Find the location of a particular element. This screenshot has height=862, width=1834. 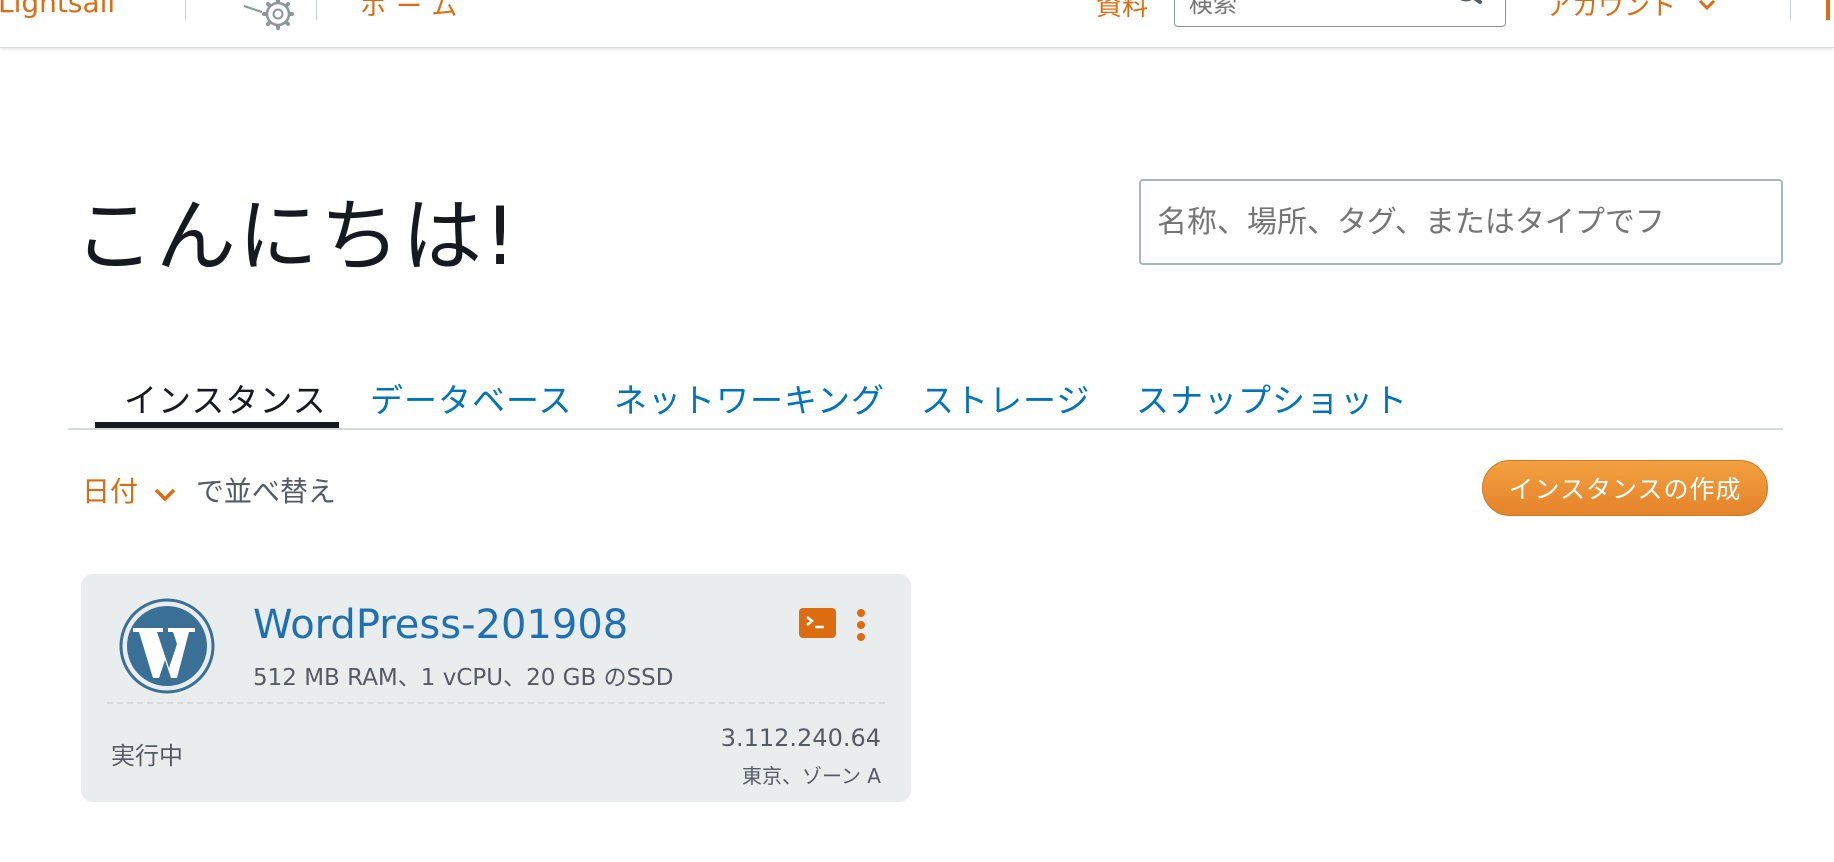

top-navigation-bar: Lightsail ホーム 資料 検索 アカウント is located at coordinates (917, 24).